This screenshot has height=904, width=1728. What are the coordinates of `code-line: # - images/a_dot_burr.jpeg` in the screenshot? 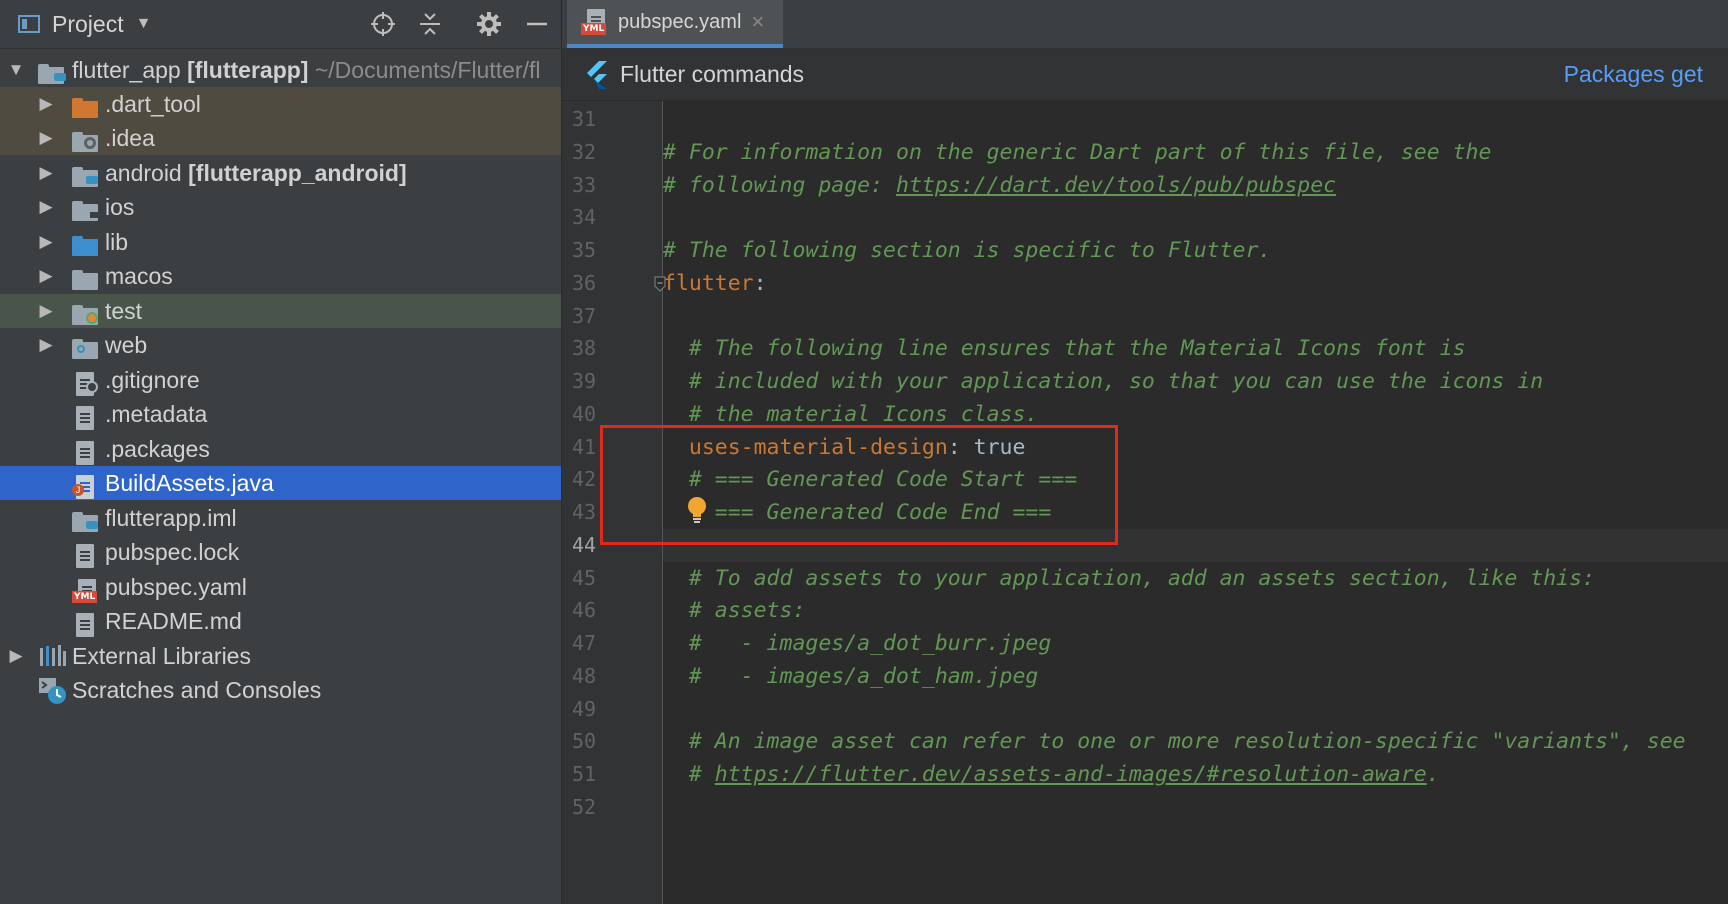 It's located at (1195, 643).